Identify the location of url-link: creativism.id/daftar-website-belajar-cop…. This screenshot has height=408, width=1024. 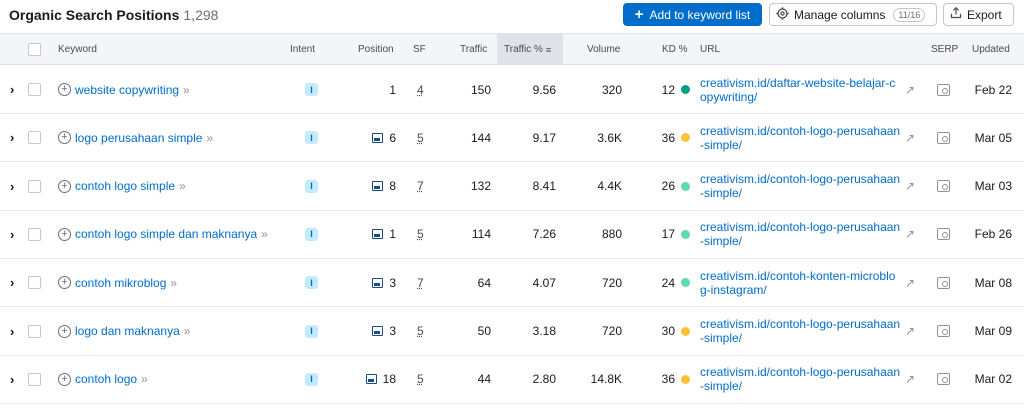
(801, 90).